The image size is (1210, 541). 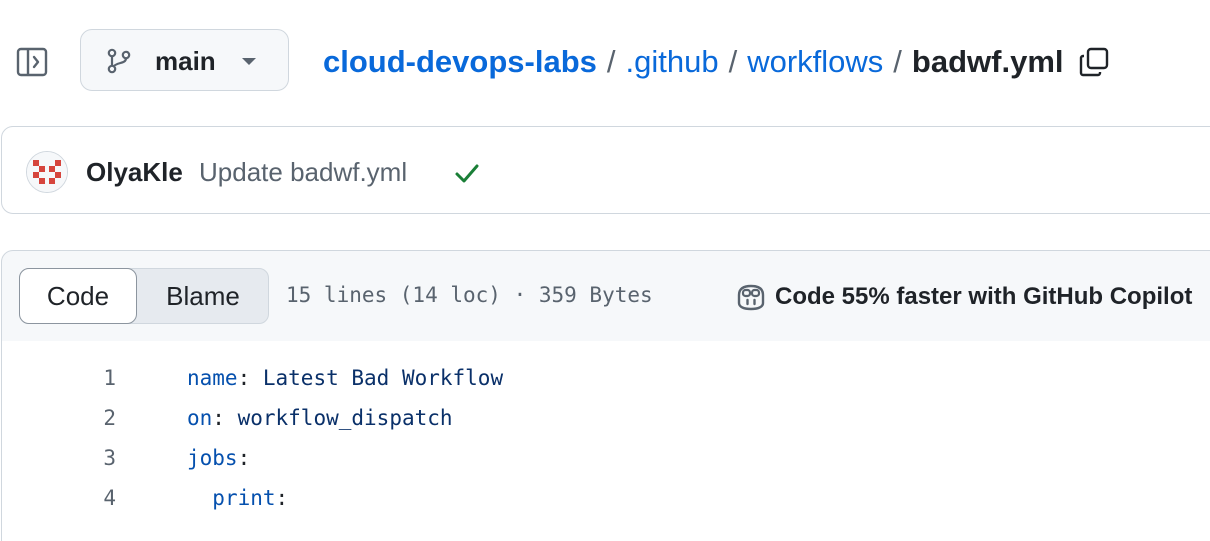 I want to click on sidebar-toggle-button, so click(x=32, y=62).